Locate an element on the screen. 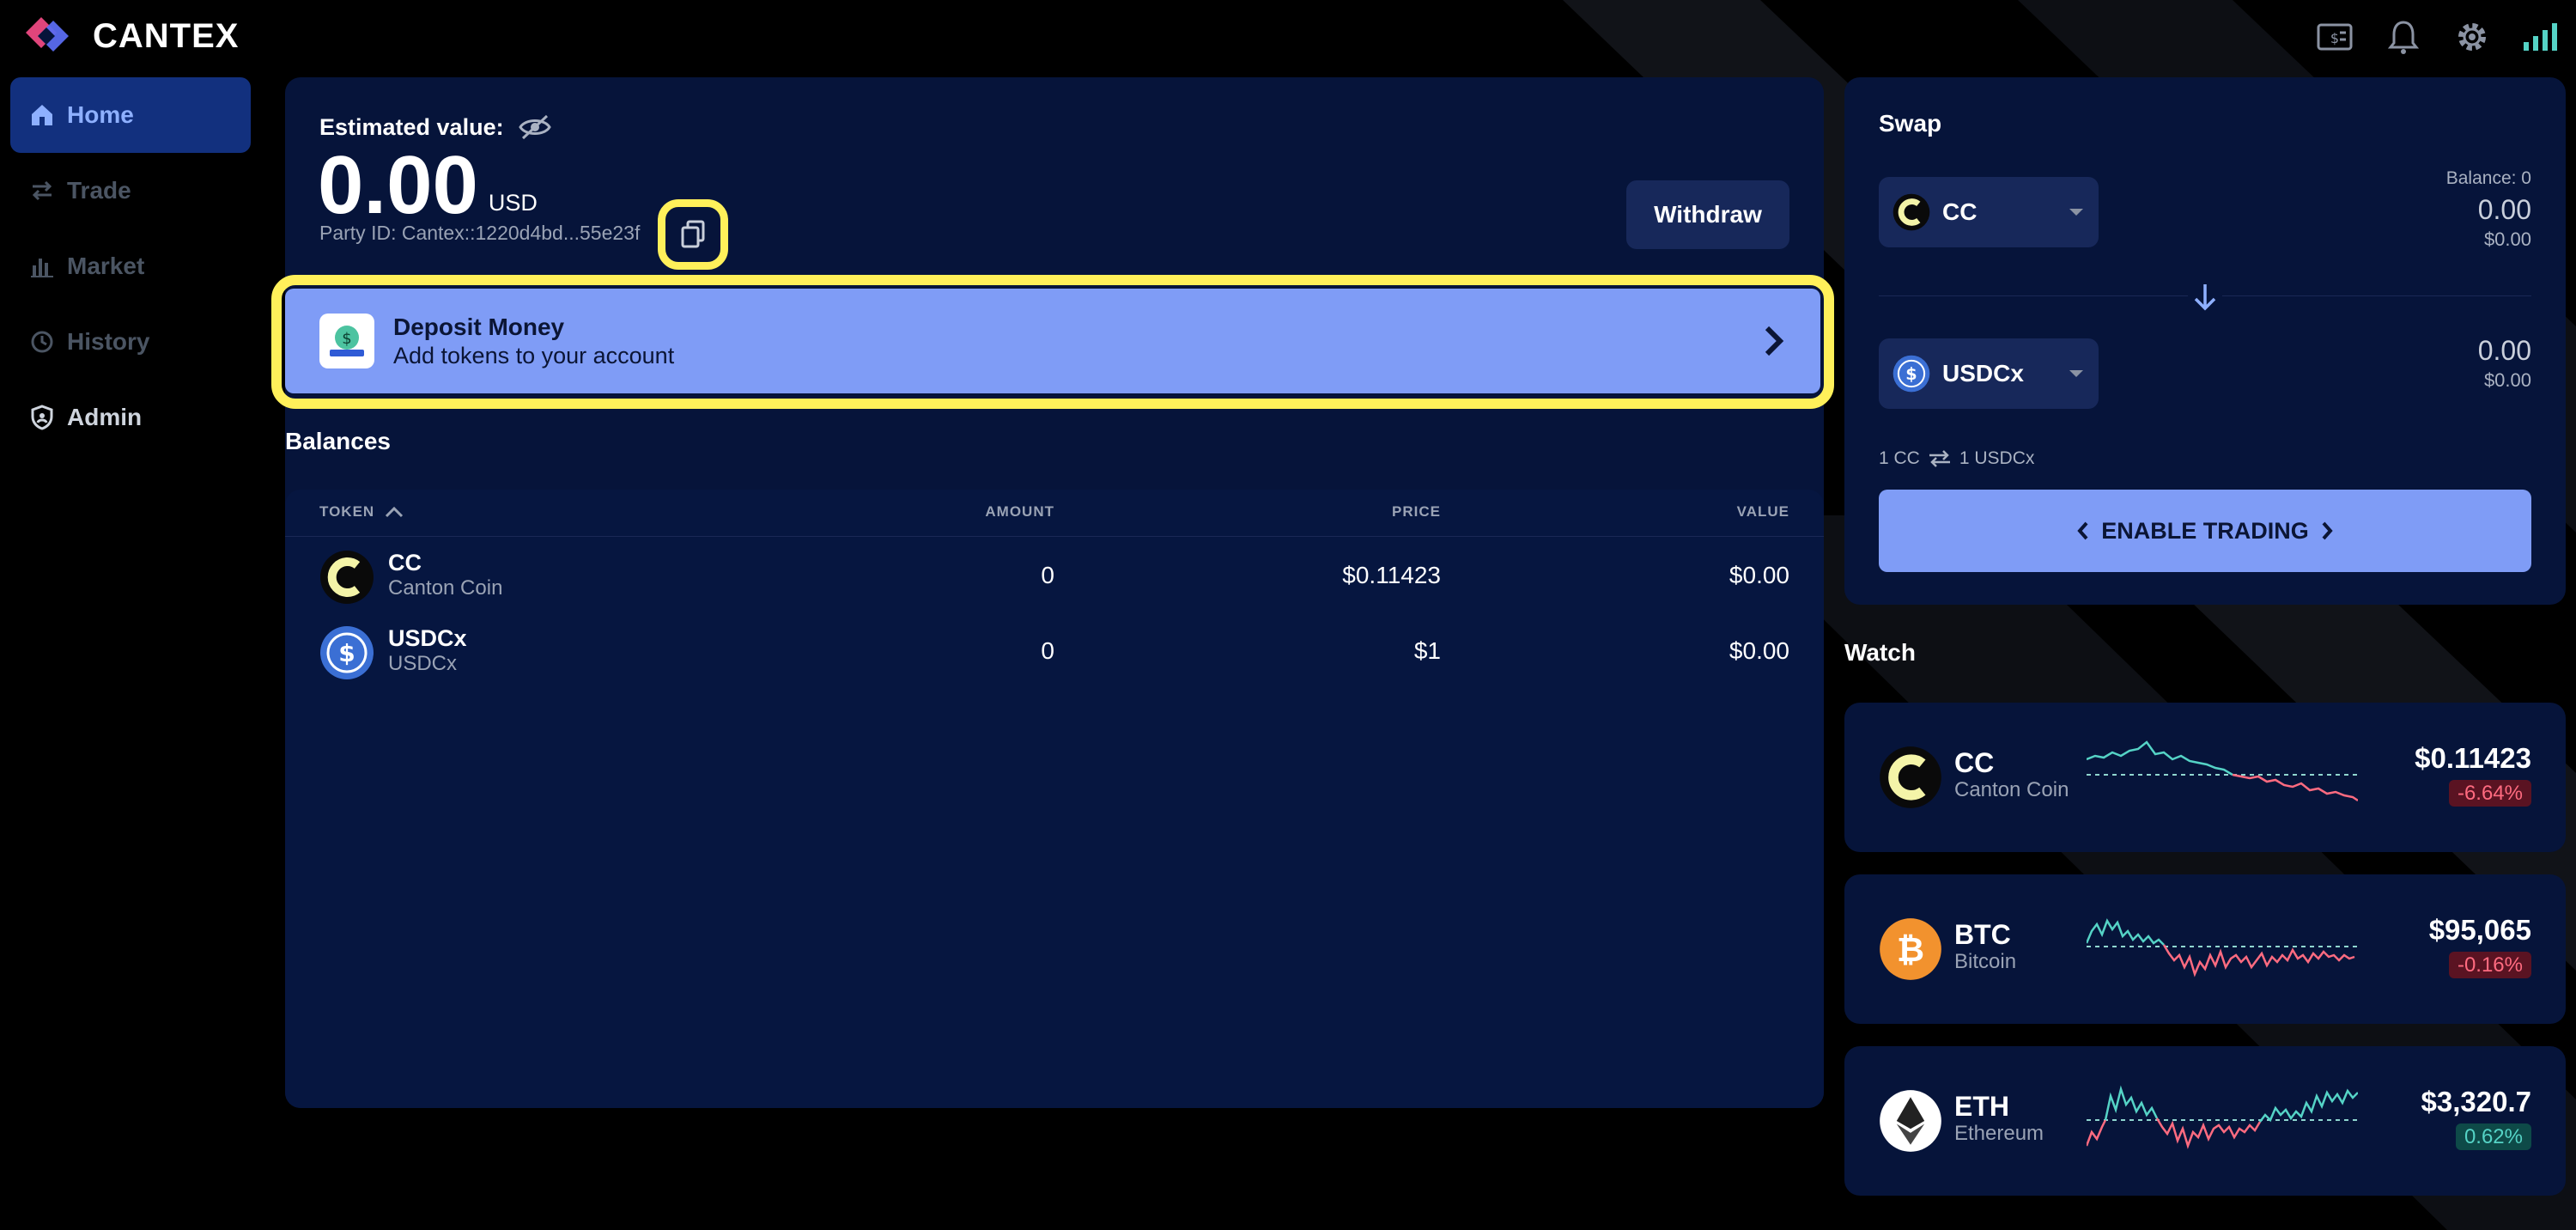 The height and width of the screenshot is (1230, 2576). sidebar-item-label: History is located at coordinates (109, 341).